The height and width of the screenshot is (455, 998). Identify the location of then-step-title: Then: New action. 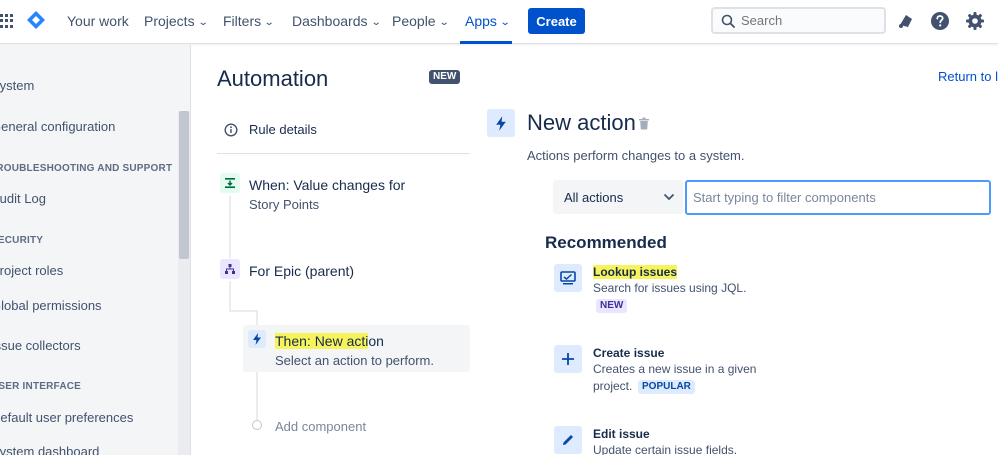
(329, 341).